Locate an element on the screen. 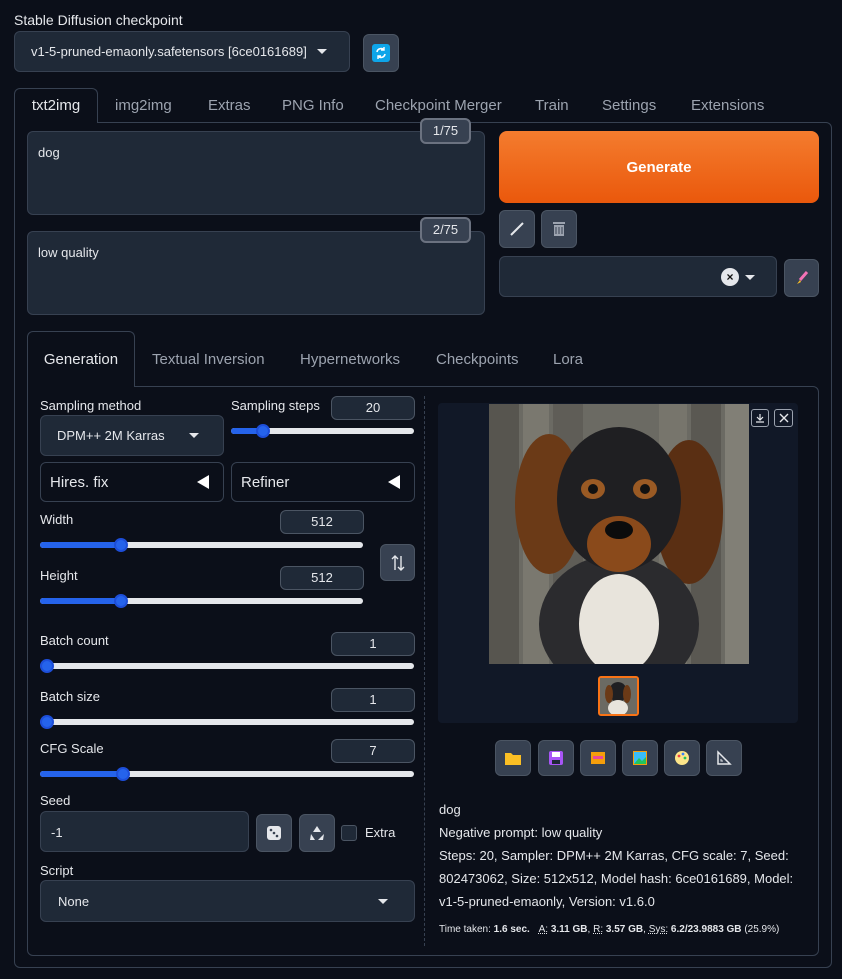 The image size is (842, 979). info-negative: Negative prompt: low quality is located at coordinates (521, 832).